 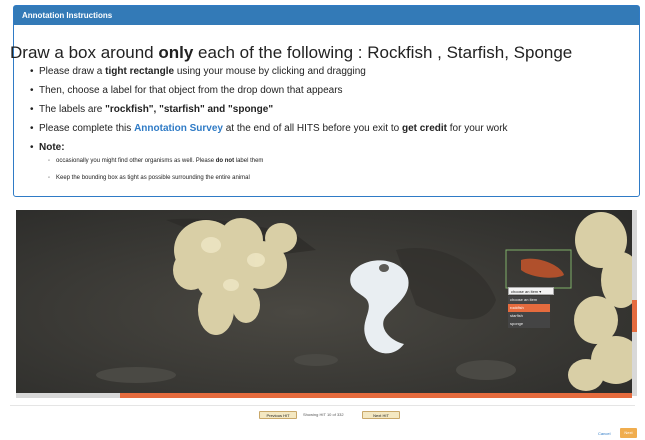 What do you see at coordinates (84, 52) in the screenshot?
I see `headline-text: Draw a box around` at bounding box center [84, 52].